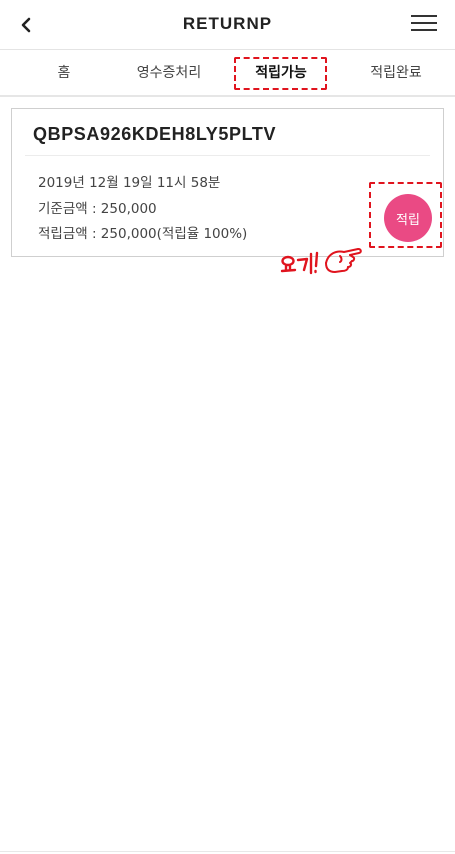 This screenshot has width=455, height=854. What do you see at coordinates (408, 218) in the screenshot?
I see `earn-button: 적립` at bounding box center [408, 218].